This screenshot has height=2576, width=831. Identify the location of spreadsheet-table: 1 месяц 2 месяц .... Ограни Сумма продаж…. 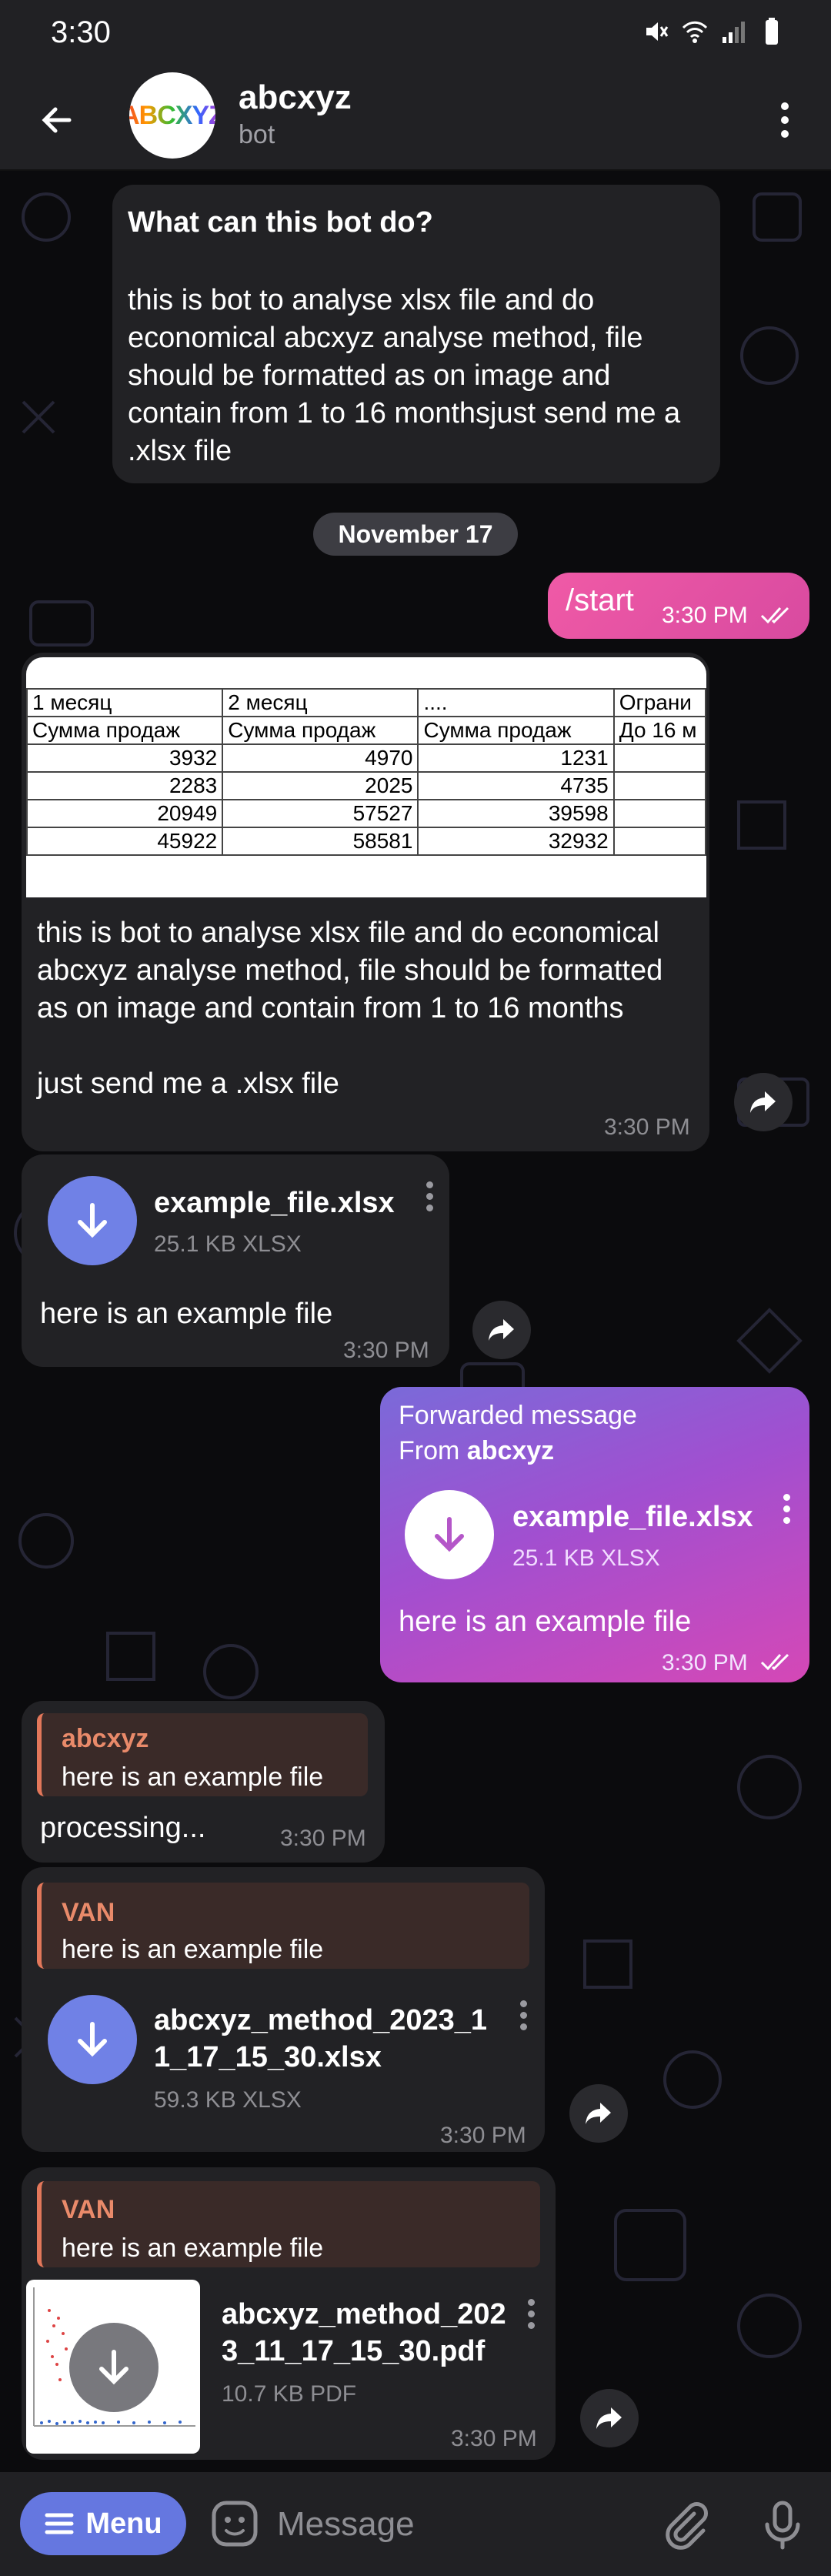
(366, 772).